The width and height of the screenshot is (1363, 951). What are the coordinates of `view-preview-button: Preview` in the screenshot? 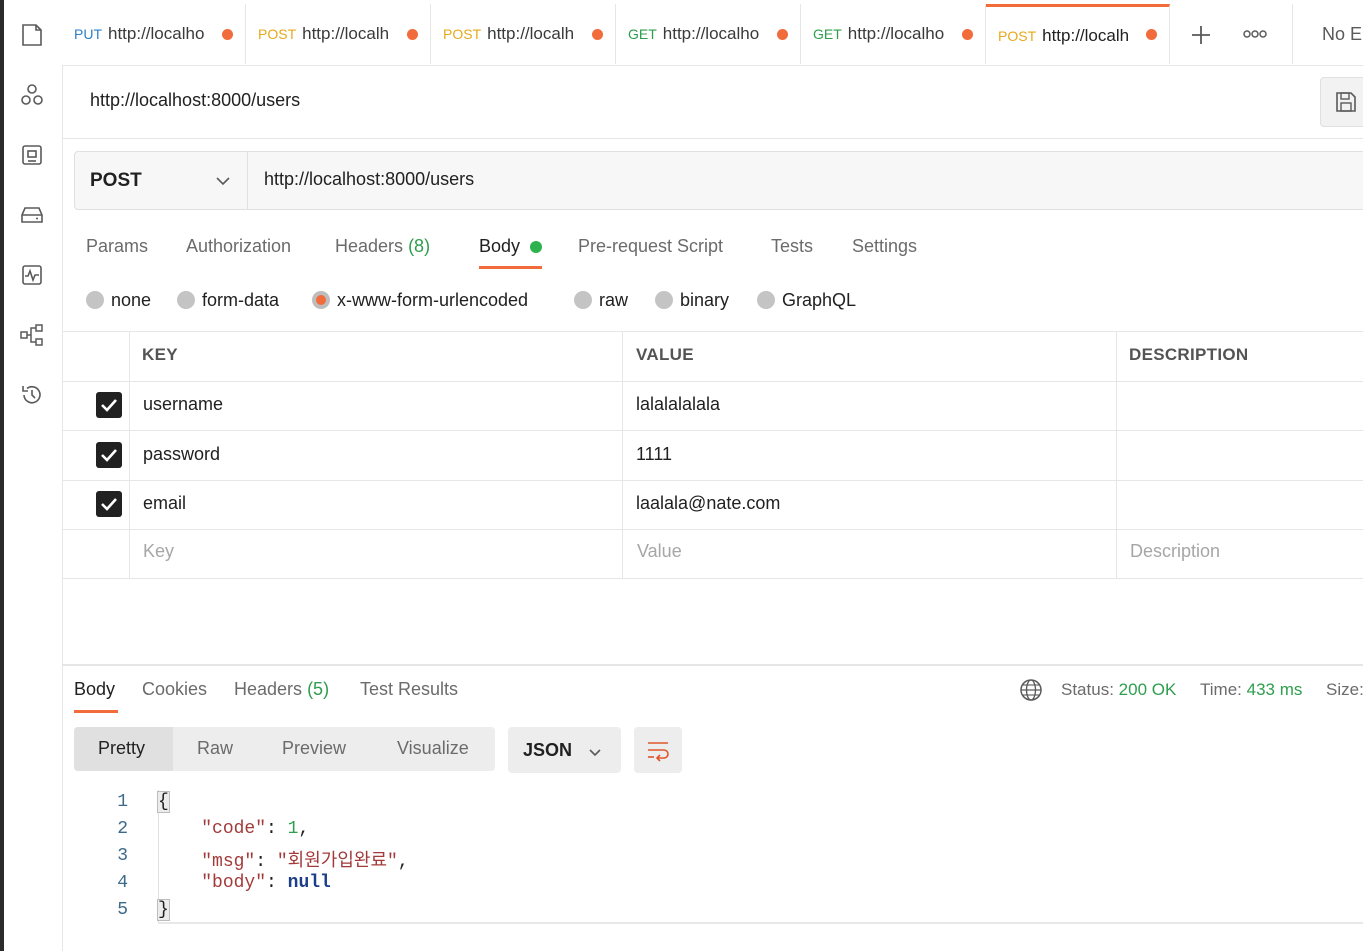 It's located at (314, 748).